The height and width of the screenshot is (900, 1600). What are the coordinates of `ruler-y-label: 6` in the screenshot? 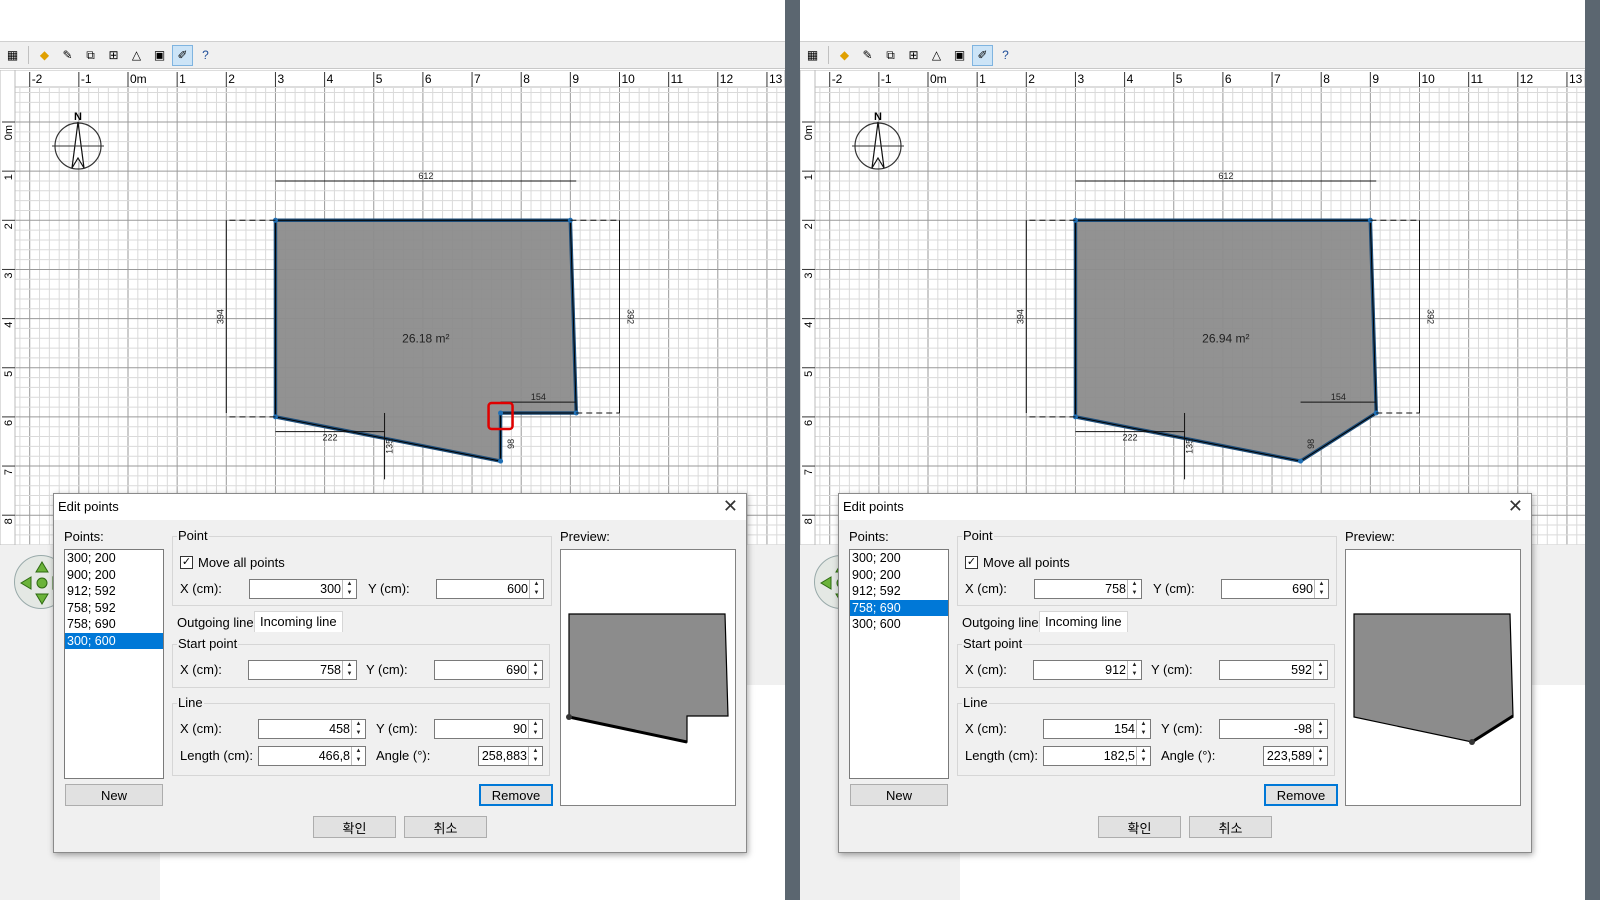 It's located at (9, 423).